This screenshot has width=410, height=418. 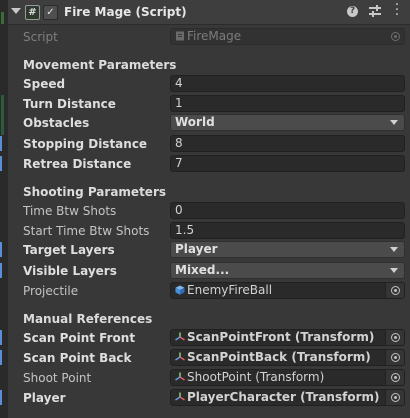 What do you see at coordinates (94, 192) in the screenshot?
I see `shooting-section-title: Shooting Parameters` at bounding box center [94, 192].